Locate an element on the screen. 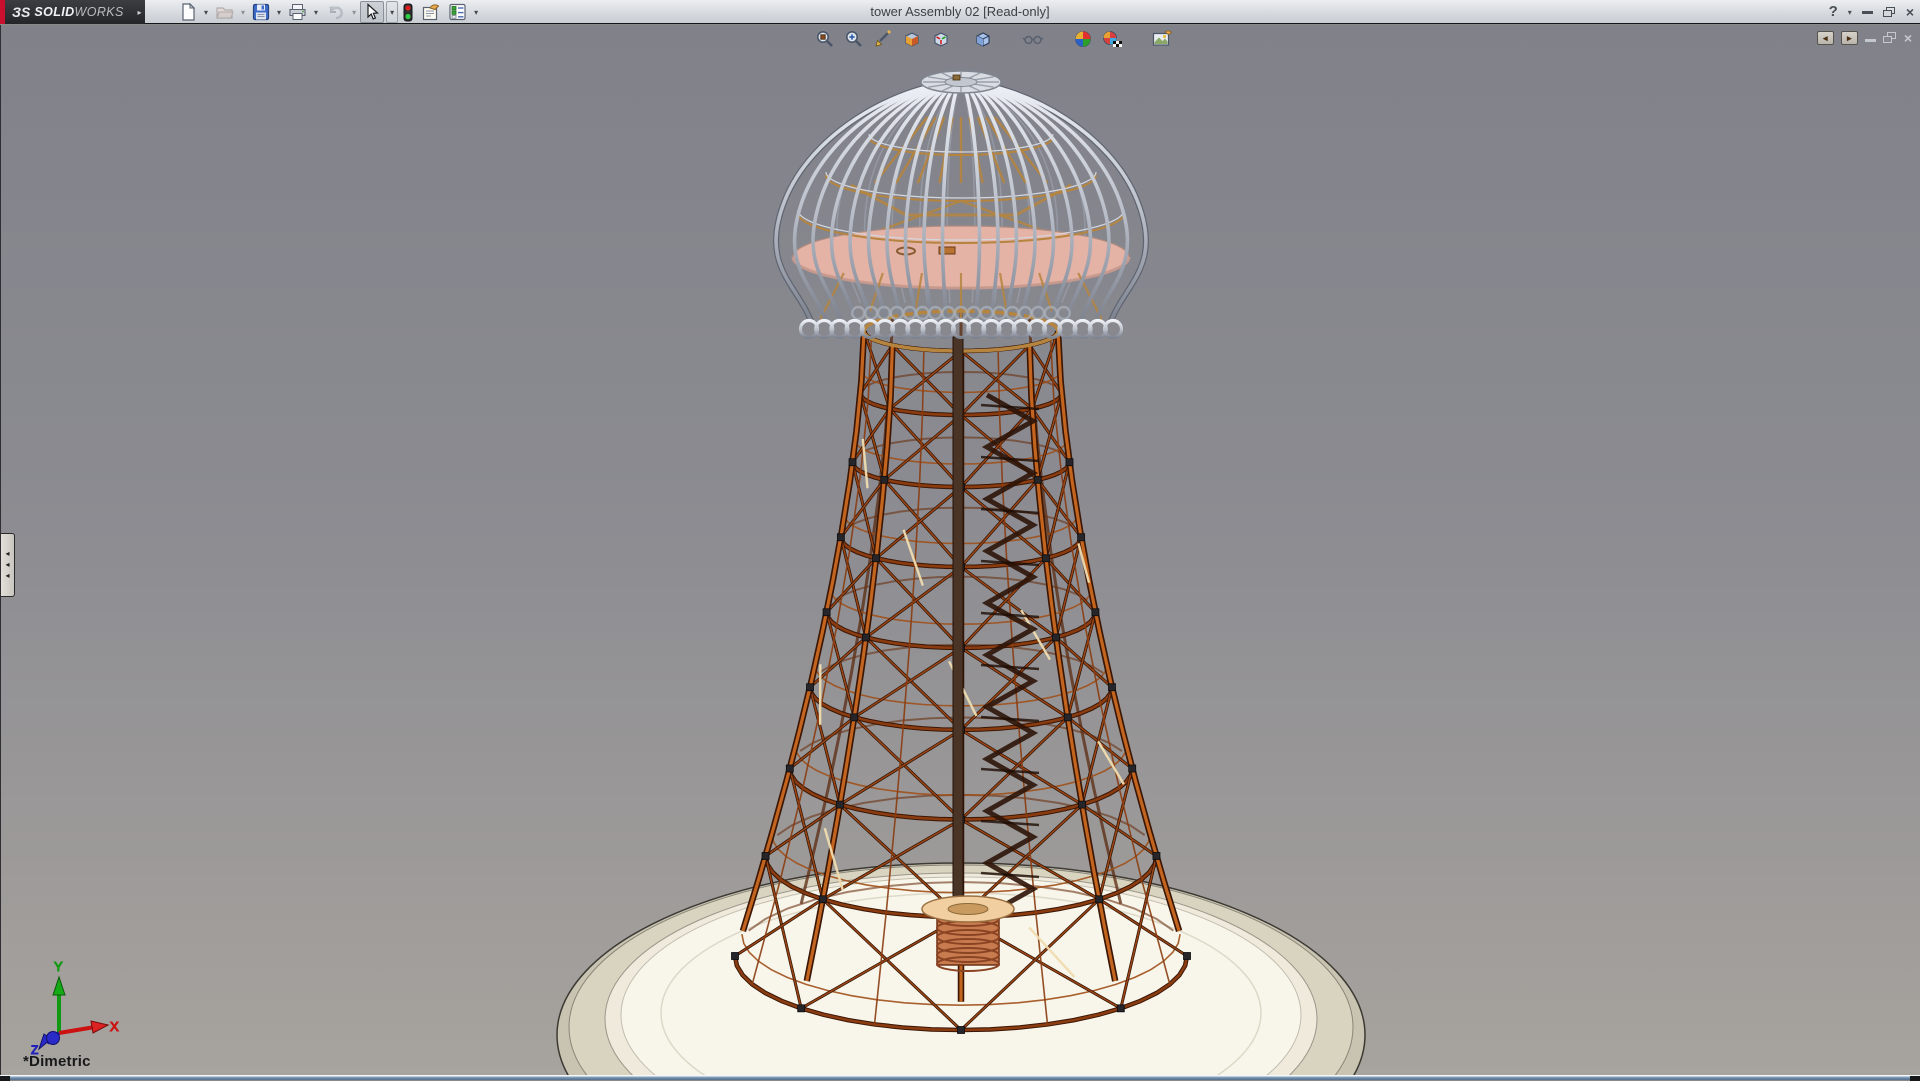 This screenshot has height=1081, width=1920. save-icon is located at coordinates (261, 12).